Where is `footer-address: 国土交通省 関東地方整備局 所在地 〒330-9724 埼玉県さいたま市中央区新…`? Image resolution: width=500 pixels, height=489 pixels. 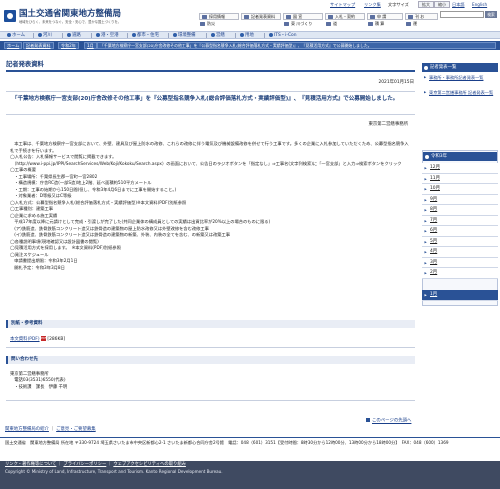
footer-address: 国土交通省 関東地方整備局 所在地 〒330-9724 埼玉県さいたま市中央区新… is located at coordinates (227, 442).